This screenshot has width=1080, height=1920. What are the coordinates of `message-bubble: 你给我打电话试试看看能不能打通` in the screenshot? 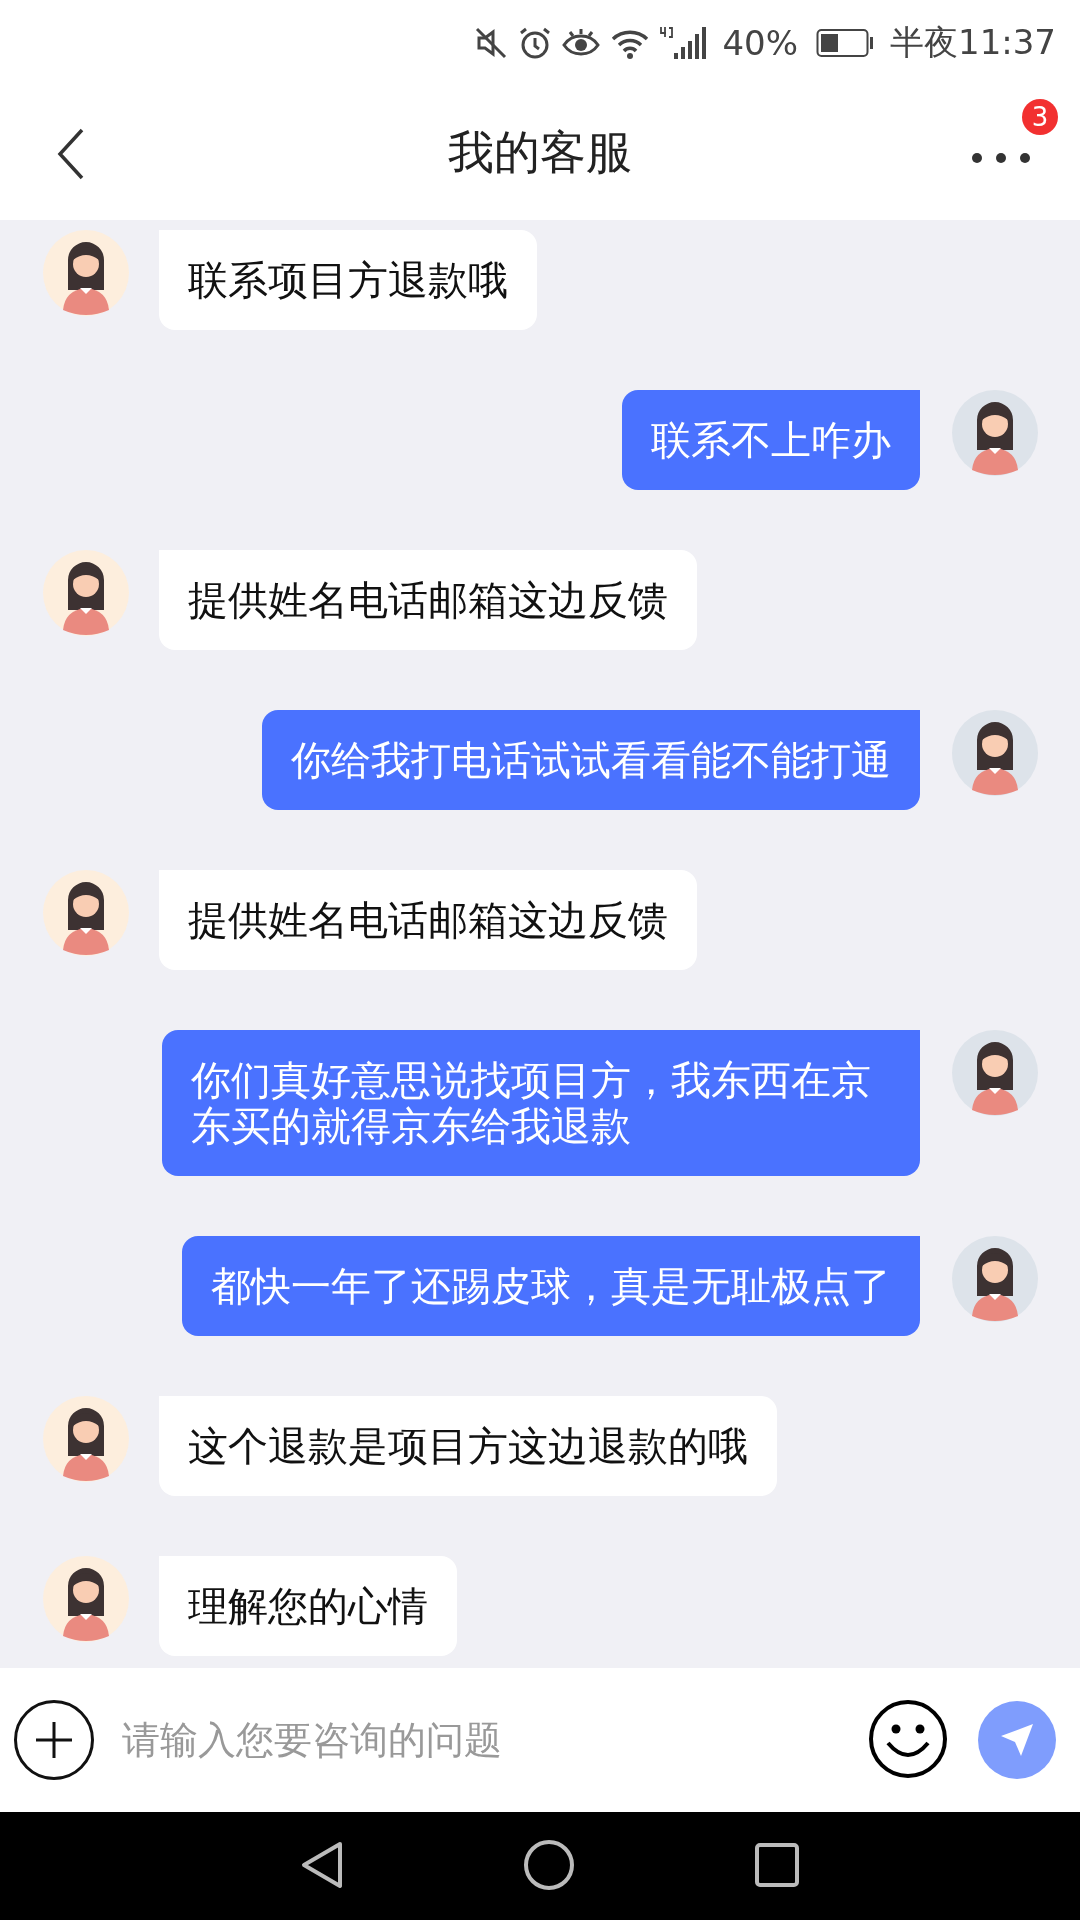 It's located at (591, 760).